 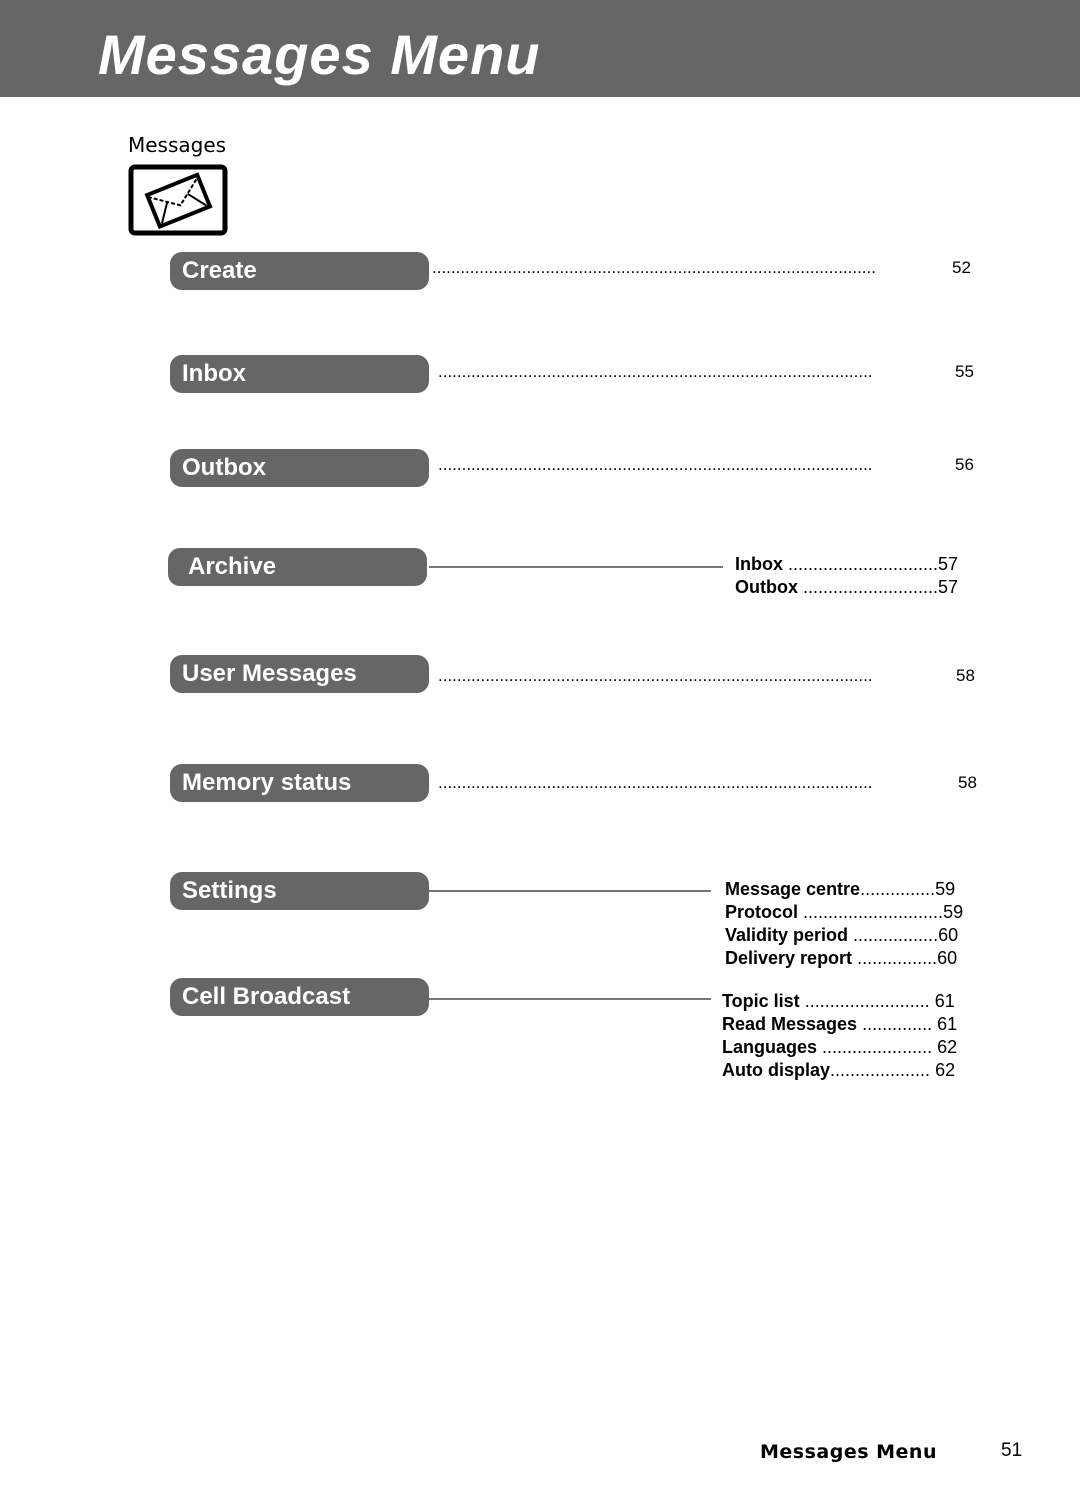 What do you see at coordinates (770, 1047) in the screenshot?
I see `submenu-label: Languages` at bounding box center [770, 1047].